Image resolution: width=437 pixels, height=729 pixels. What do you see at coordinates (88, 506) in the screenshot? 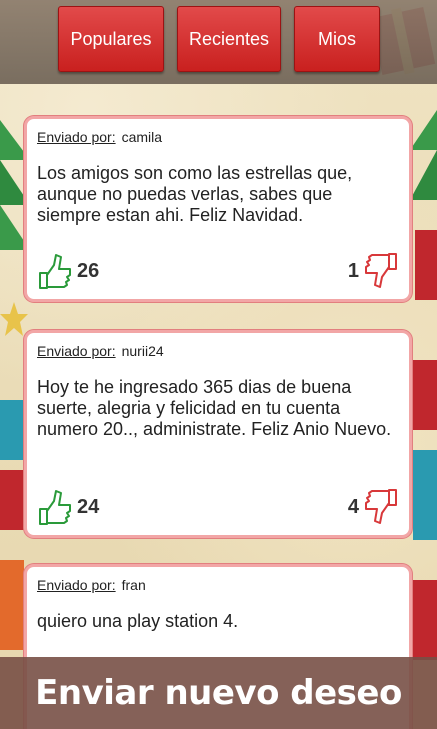
I see `like-count: 24` at bounding box center [88, 506].